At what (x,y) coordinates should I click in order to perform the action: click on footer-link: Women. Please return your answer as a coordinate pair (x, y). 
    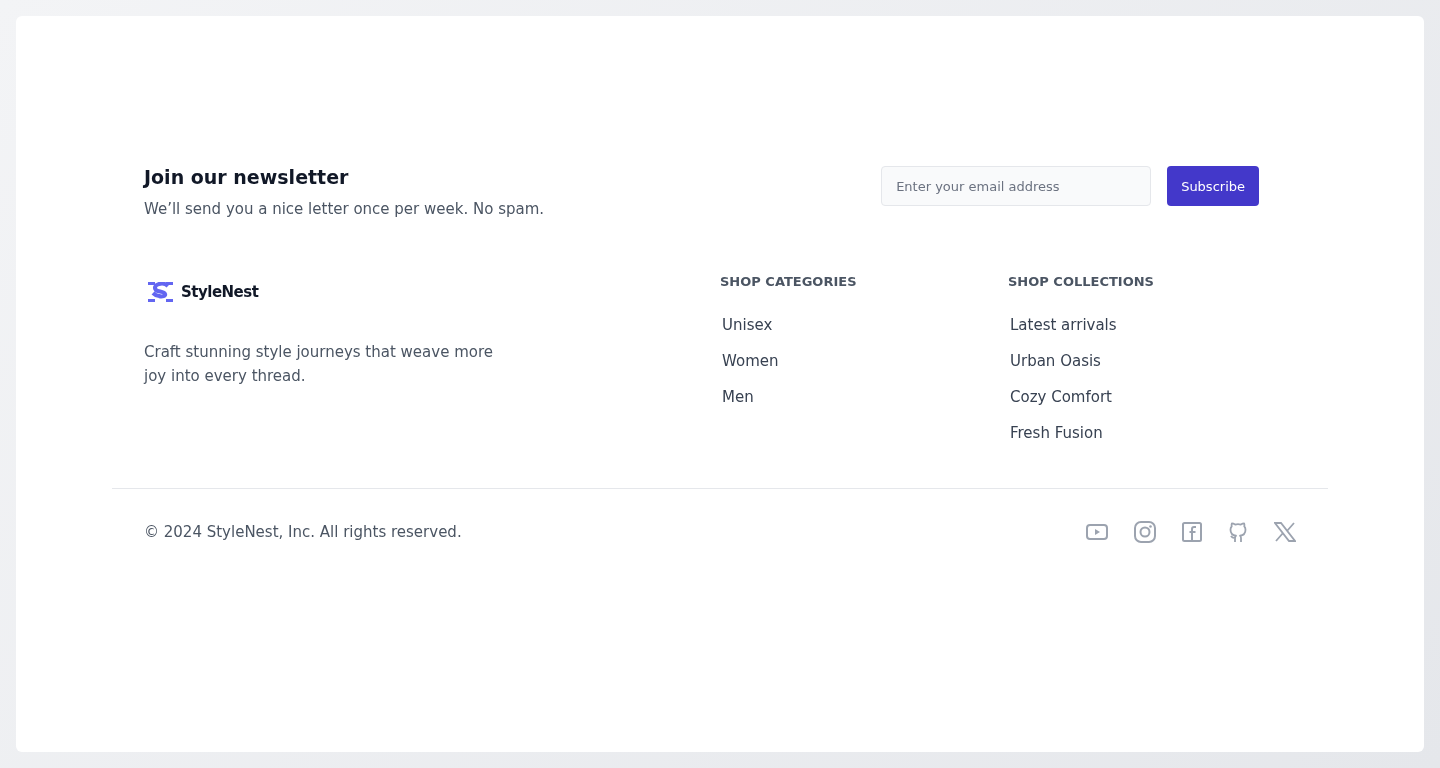
    Looking at the image, I should click on (749, 361).